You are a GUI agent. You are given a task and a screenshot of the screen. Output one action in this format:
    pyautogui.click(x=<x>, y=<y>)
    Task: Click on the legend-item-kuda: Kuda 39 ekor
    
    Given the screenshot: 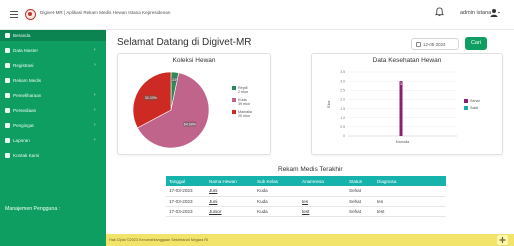 What is the action you would take?
    pyautogui.click(x=241, y=102)
    